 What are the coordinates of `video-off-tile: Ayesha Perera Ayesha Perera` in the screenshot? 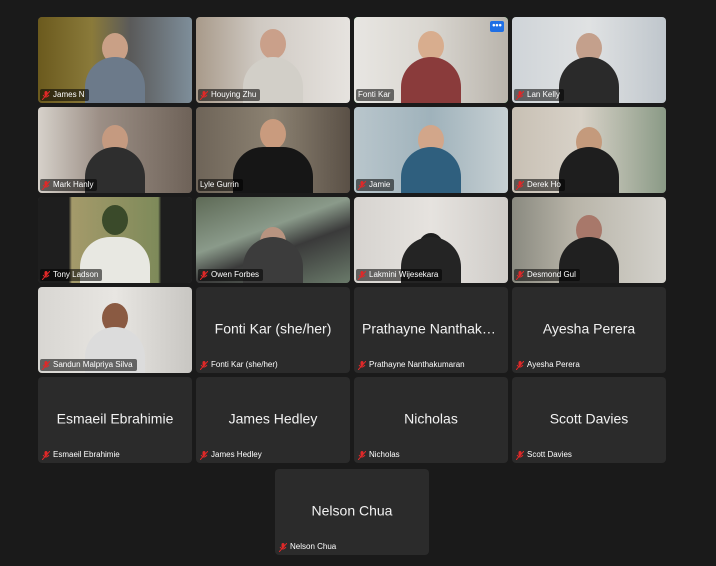 It's located at (589, 330).